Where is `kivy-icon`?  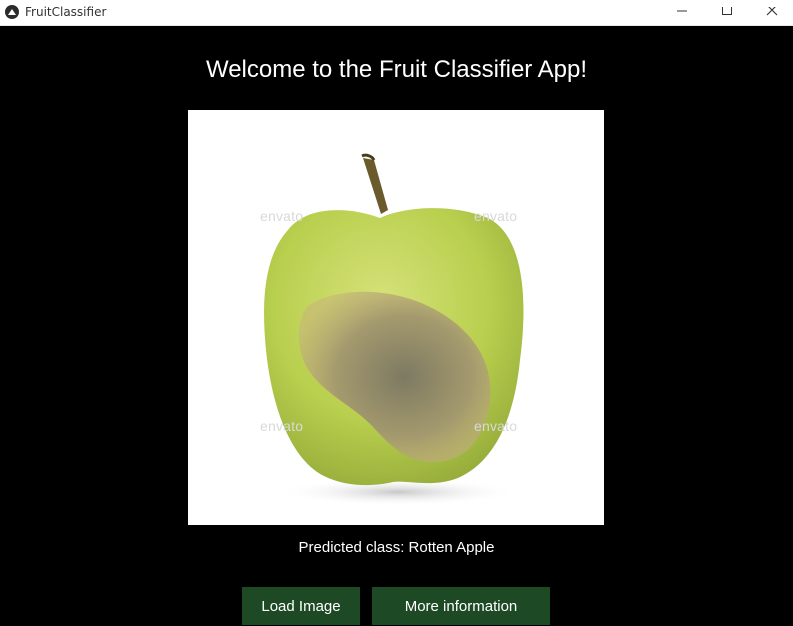 kivy-icon is located at coordinates (12, 12).